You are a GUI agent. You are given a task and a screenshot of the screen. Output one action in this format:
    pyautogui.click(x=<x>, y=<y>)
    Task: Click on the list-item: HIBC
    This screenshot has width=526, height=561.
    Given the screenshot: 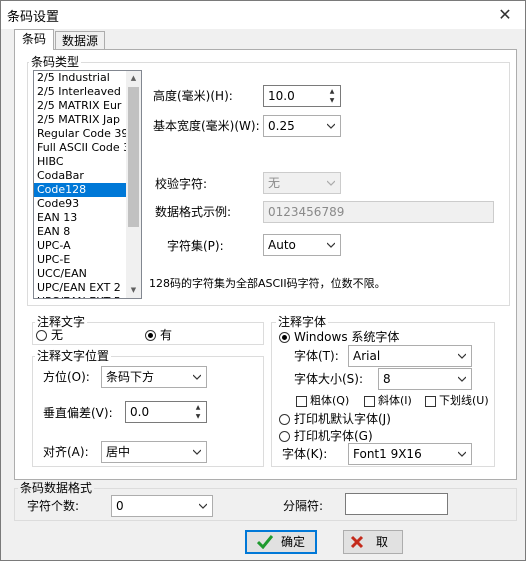 What is the action you would take?
    pyautogui.click(x=87, y=162)
    